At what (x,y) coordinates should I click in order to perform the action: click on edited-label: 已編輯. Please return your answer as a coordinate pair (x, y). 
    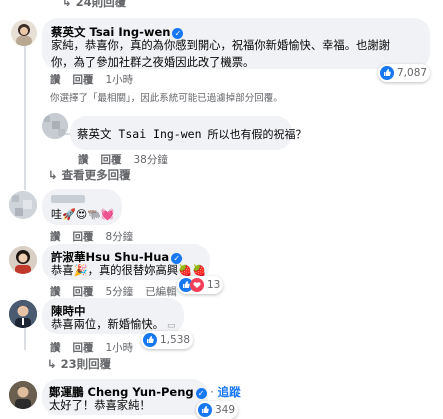
    Looking at the image, I should click on (161, 292).